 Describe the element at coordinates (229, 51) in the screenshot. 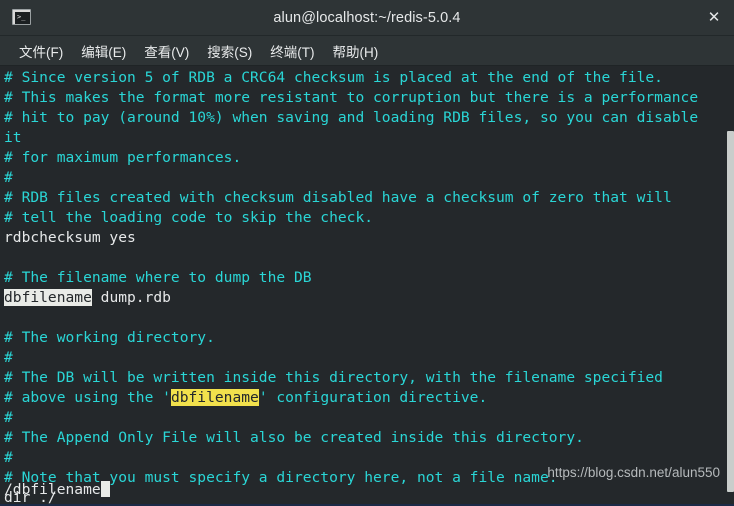

I see `menu-item-search: 搜索(S)` at that location.